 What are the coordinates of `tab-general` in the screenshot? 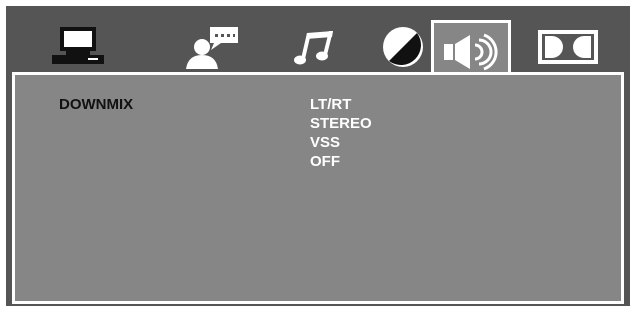 It's located at (80, 47).